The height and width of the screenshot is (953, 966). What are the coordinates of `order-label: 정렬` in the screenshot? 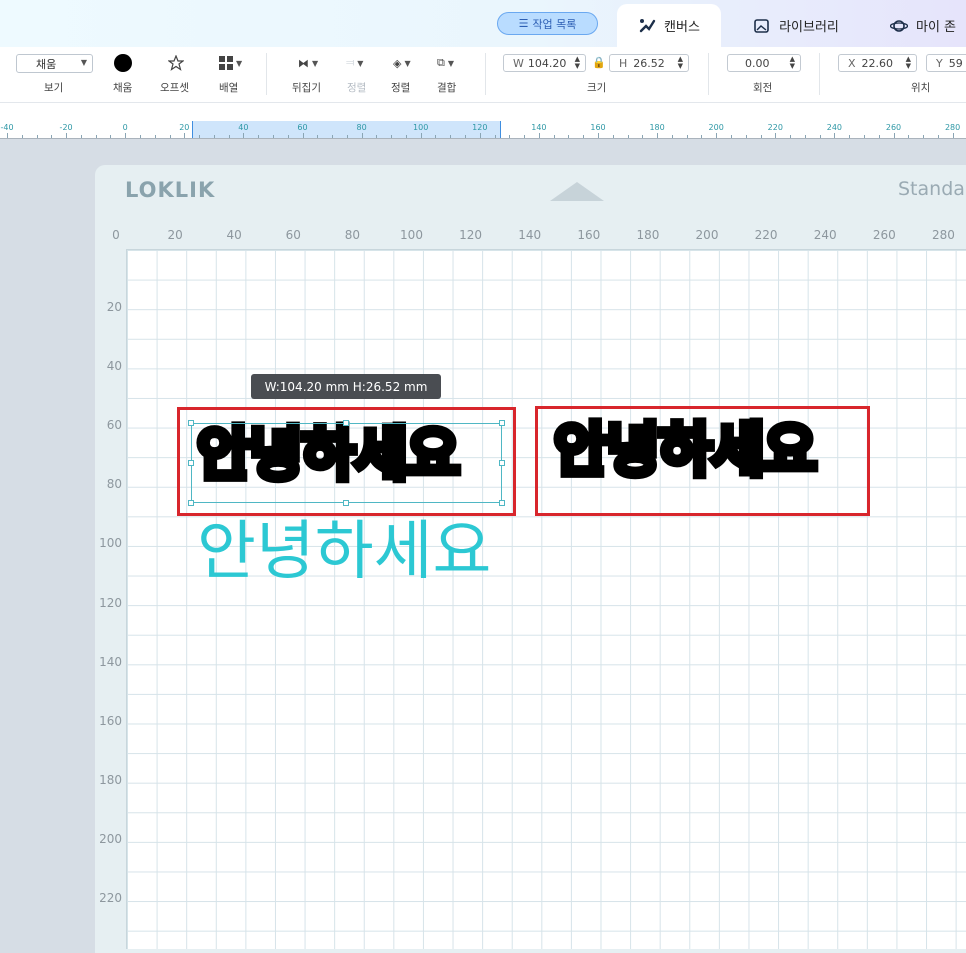 It's located at (401, 88).